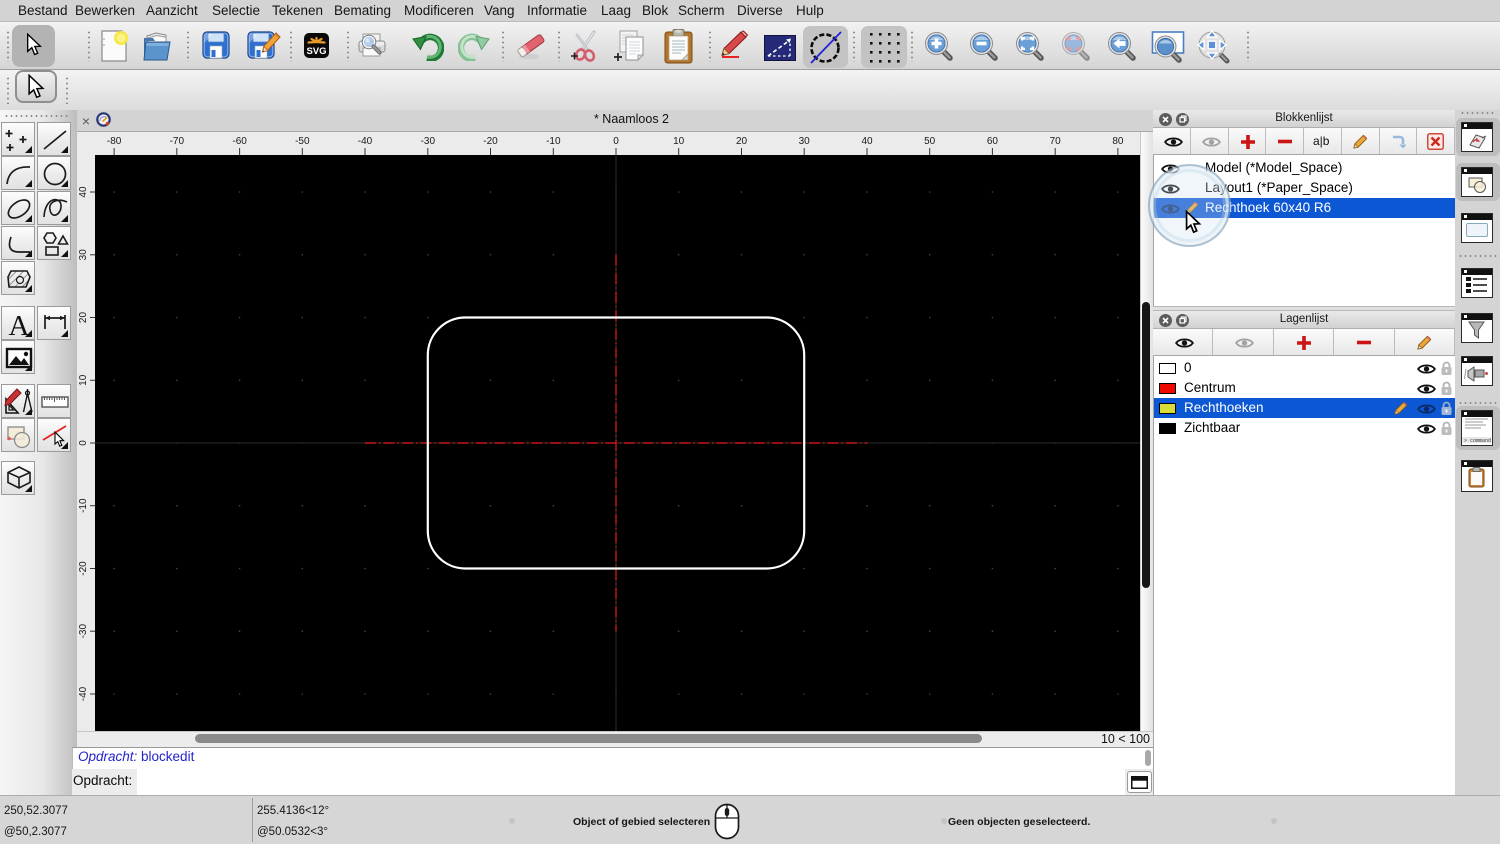 The image size is (1500, 844). Describe the element at coordinates (114, 141) in the screenshot. I see `svg-text: -80` at that location.